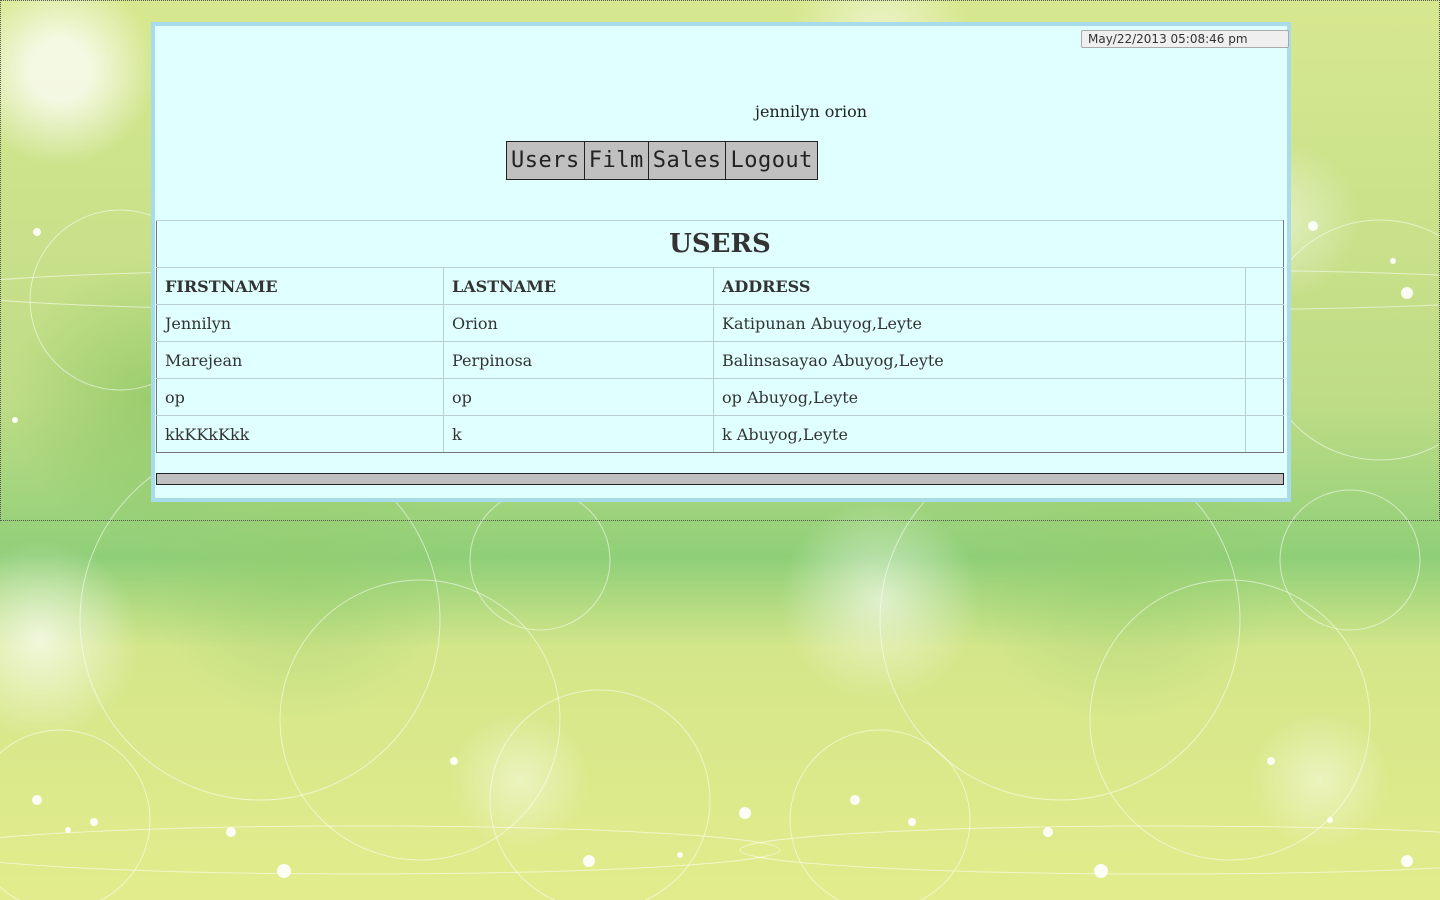 The image size is (1440, 900). Describe the element at coordinates (300, 286) in the screenshot. I see `column-header-firstname: FIRSTNAME` at that location.